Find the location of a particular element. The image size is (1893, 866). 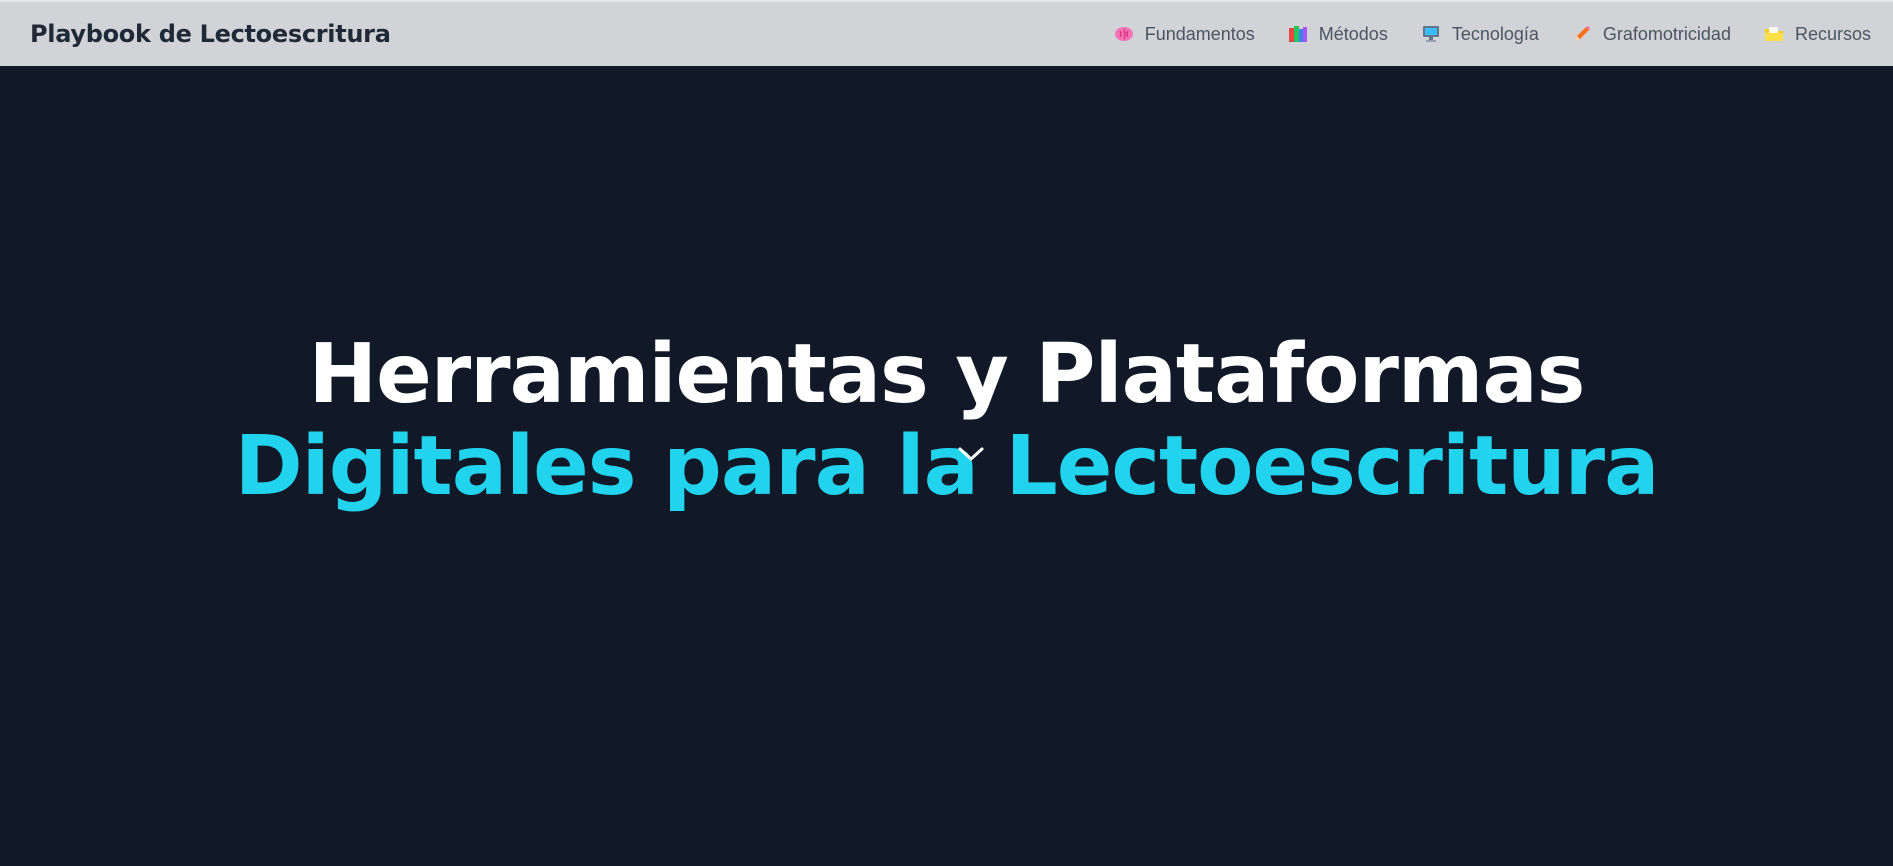

top-navbar: Playbook de Lectoescritura Fundamentos M is located at coordinates (946, 33).